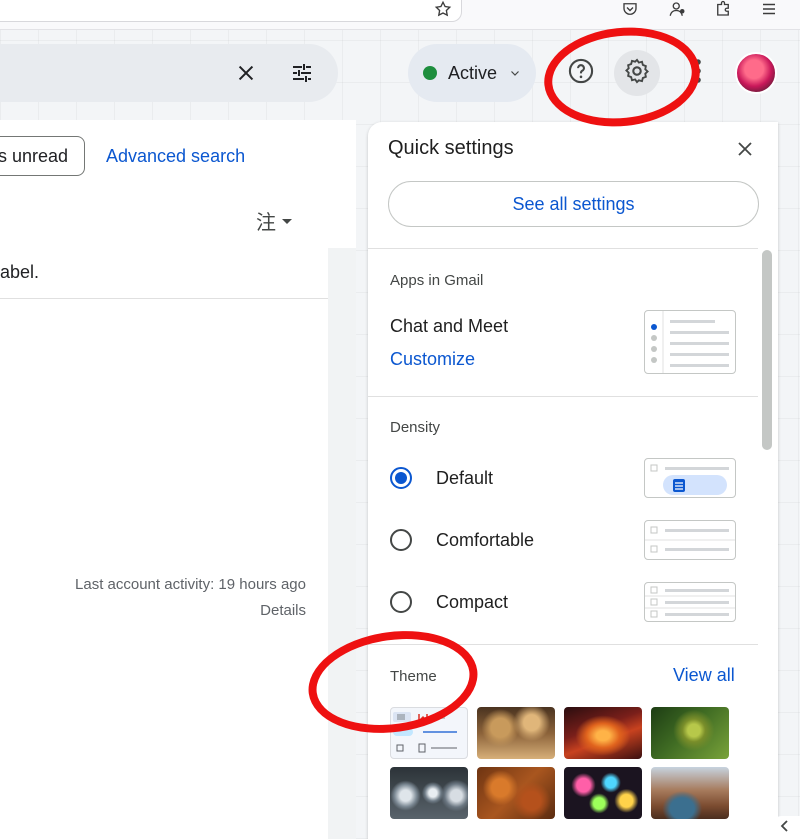 The width and height of the screenshot is (800, 839). Describe the element at coordinates (287, 221) in the screenshot. I see `caret-down-icon` at that location.